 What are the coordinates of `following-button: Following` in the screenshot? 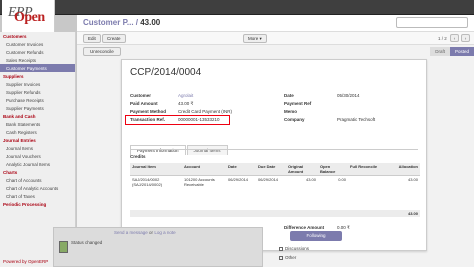 It's located at (316, 236).